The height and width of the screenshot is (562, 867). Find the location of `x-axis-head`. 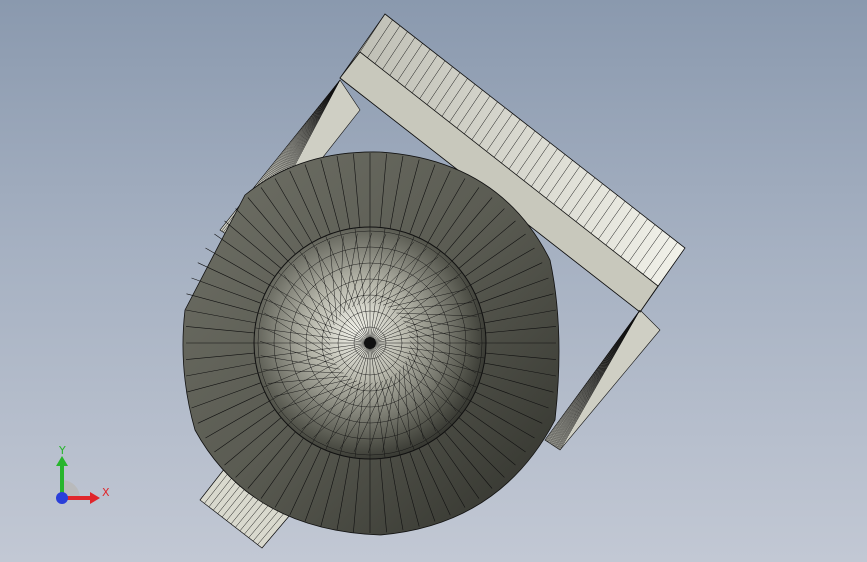

x-axis-head is located at coordinates (95, 498).